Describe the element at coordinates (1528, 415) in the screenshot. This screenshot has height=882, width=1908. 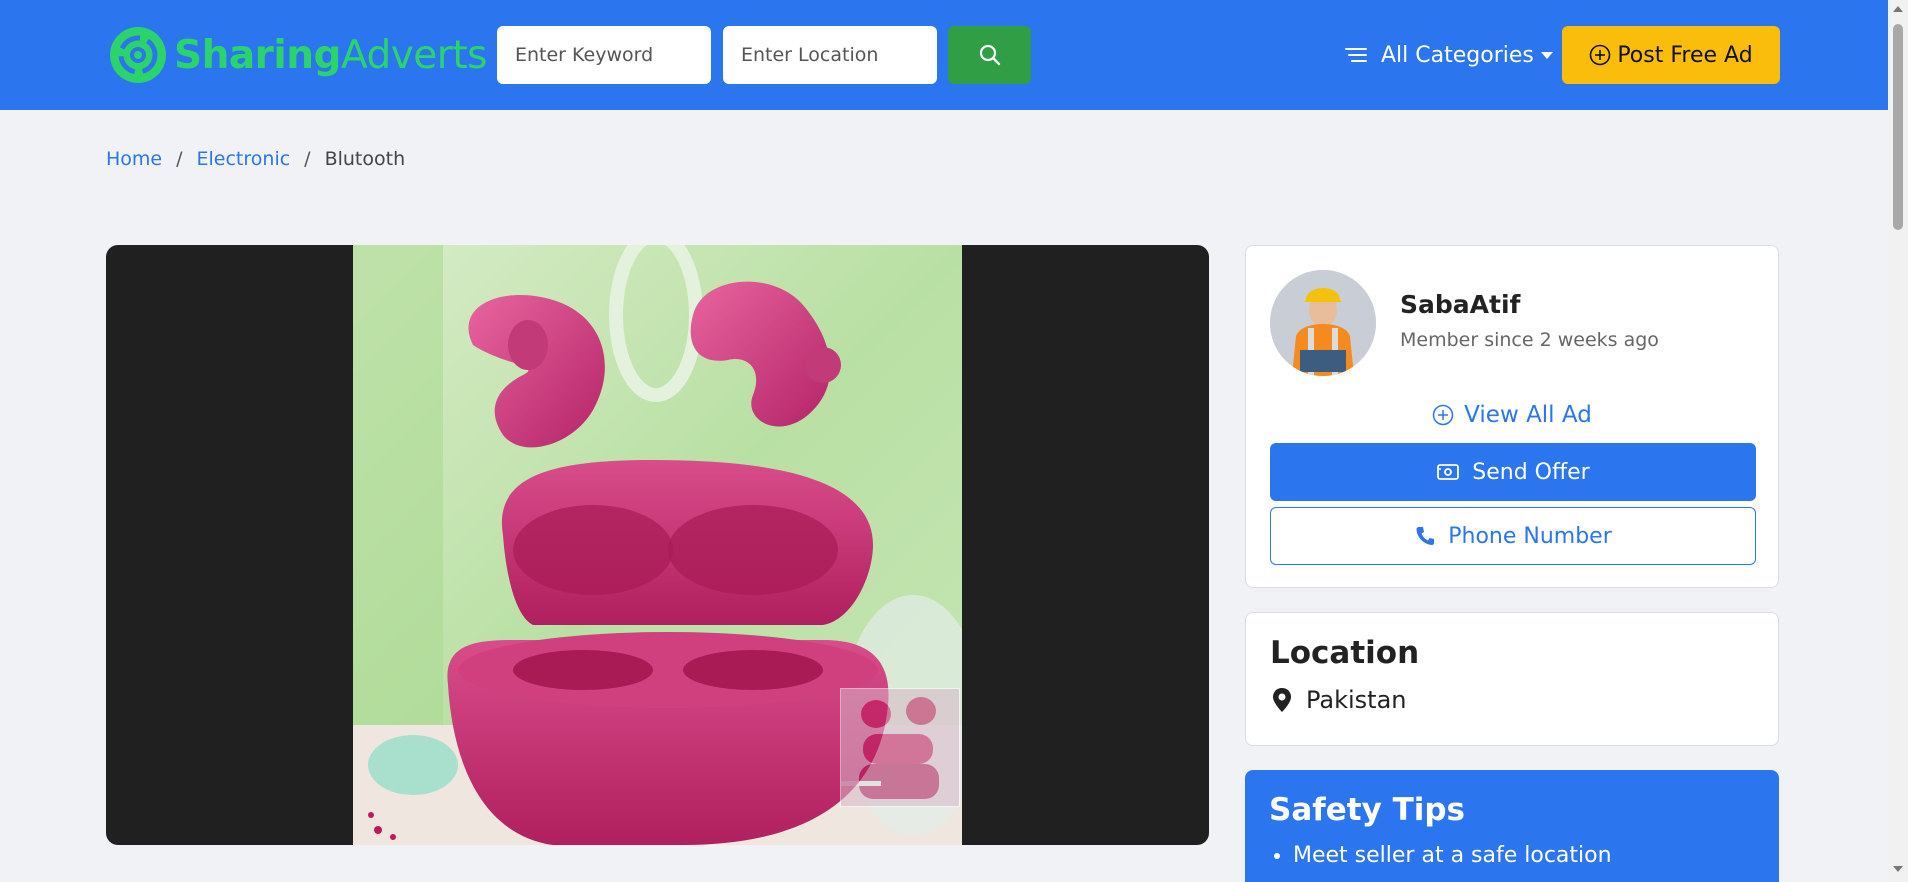
I see `view-all-ads-label: View All Ad` at that location.